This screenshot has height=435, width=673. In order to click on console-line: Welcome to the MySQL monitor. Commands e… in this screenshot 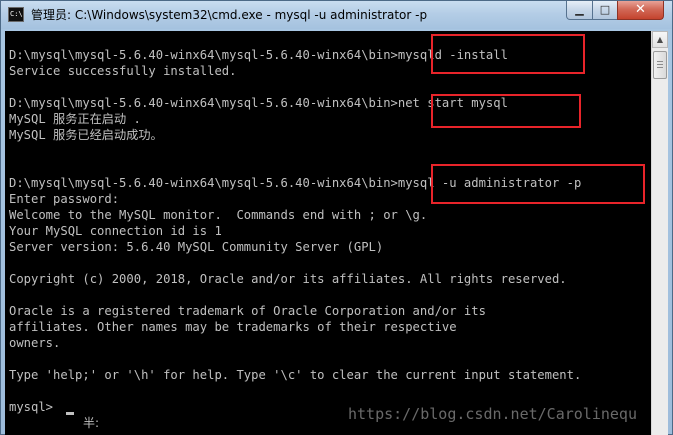, I will do `click(218, 215)`.